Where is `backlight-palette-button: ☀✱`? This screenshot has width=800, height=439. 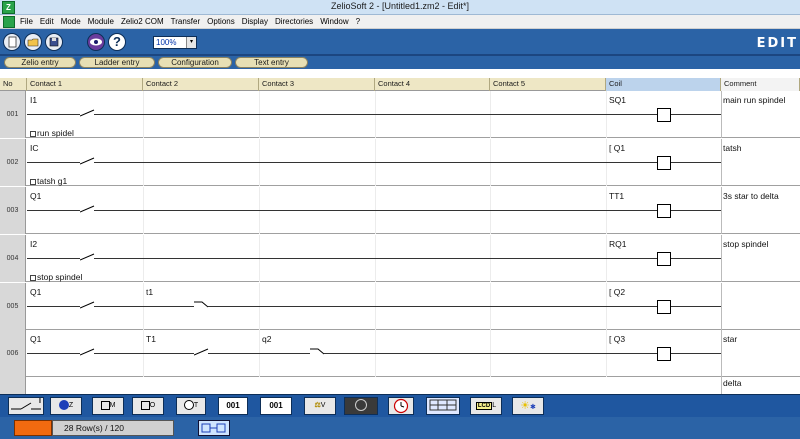
backlight-palette-button: ☀✱ is located at coordinates (528, 406).